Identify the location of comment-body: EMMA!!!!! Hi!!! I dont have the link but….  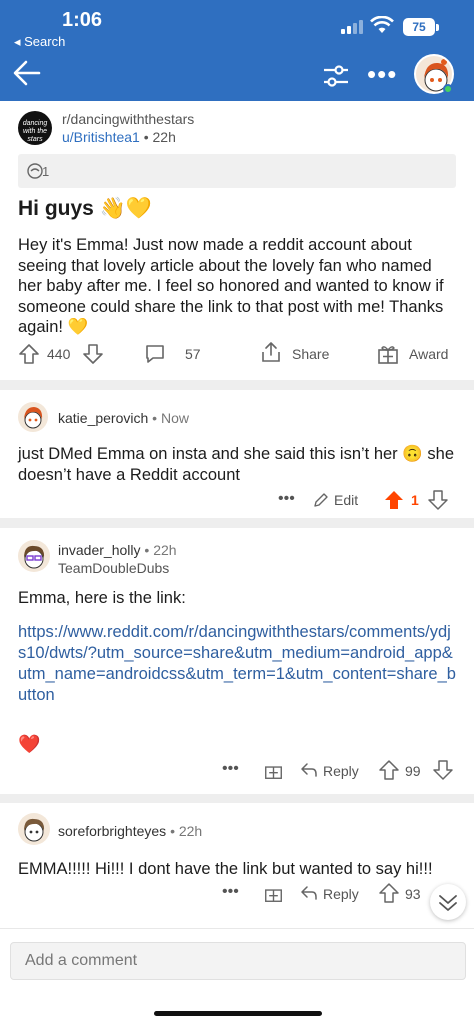
(225, 869).